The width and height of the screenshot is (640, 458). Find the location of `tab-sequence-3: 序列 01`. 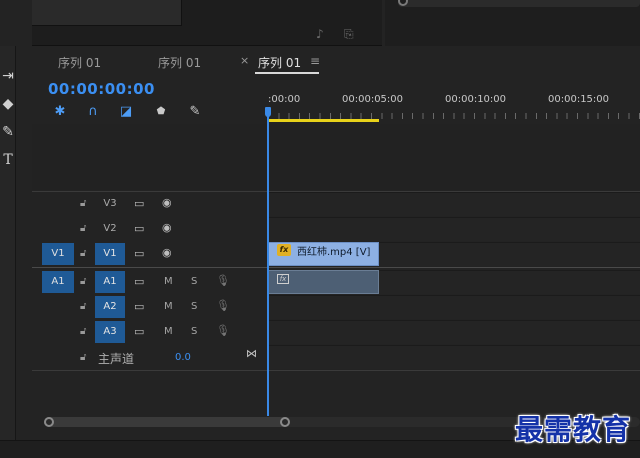

tab-sequence-3: 序列 01 is located at coordinates (279, 62).